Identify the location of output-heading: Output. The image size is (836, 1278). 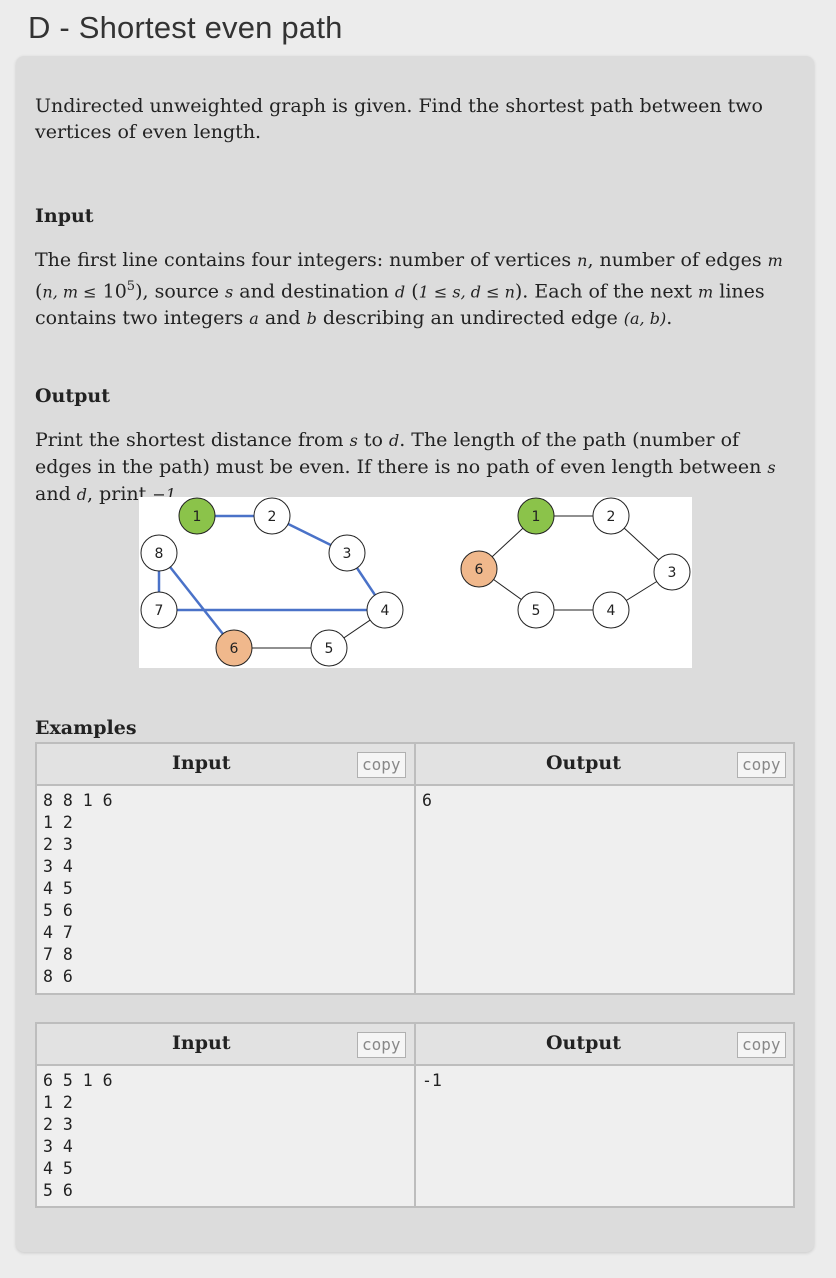
(73, 396).